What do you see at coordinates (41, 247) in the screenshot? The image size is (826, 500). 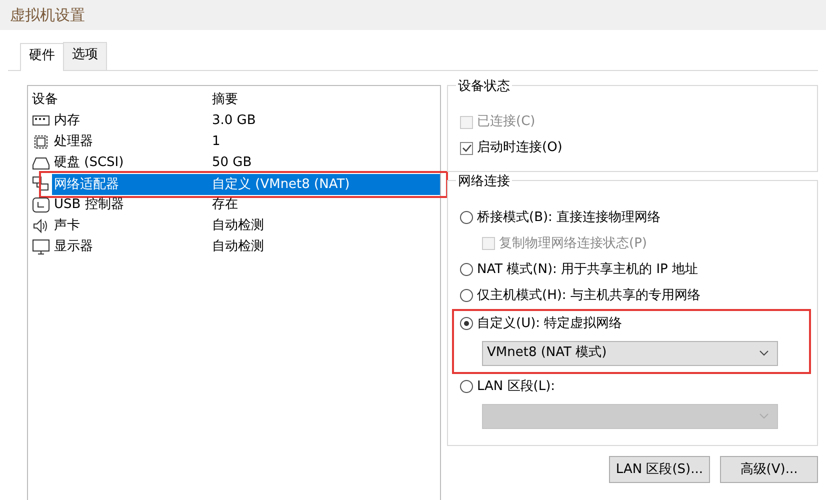 I see `monitor-icon` at bounding box center [41, 247].